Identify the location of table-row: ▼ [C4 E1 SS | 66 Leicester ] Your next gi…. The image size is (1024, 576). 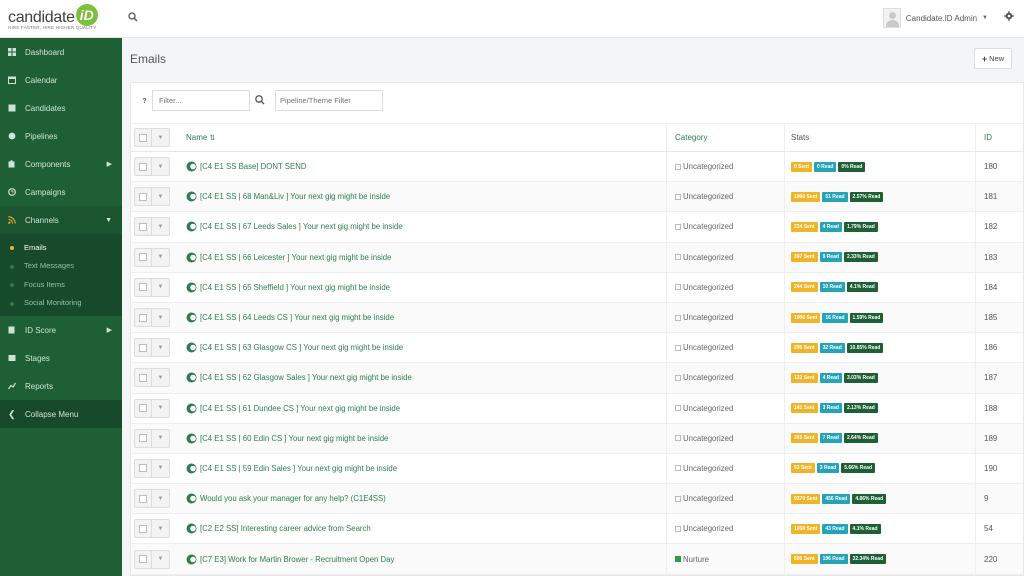
(577, 257).